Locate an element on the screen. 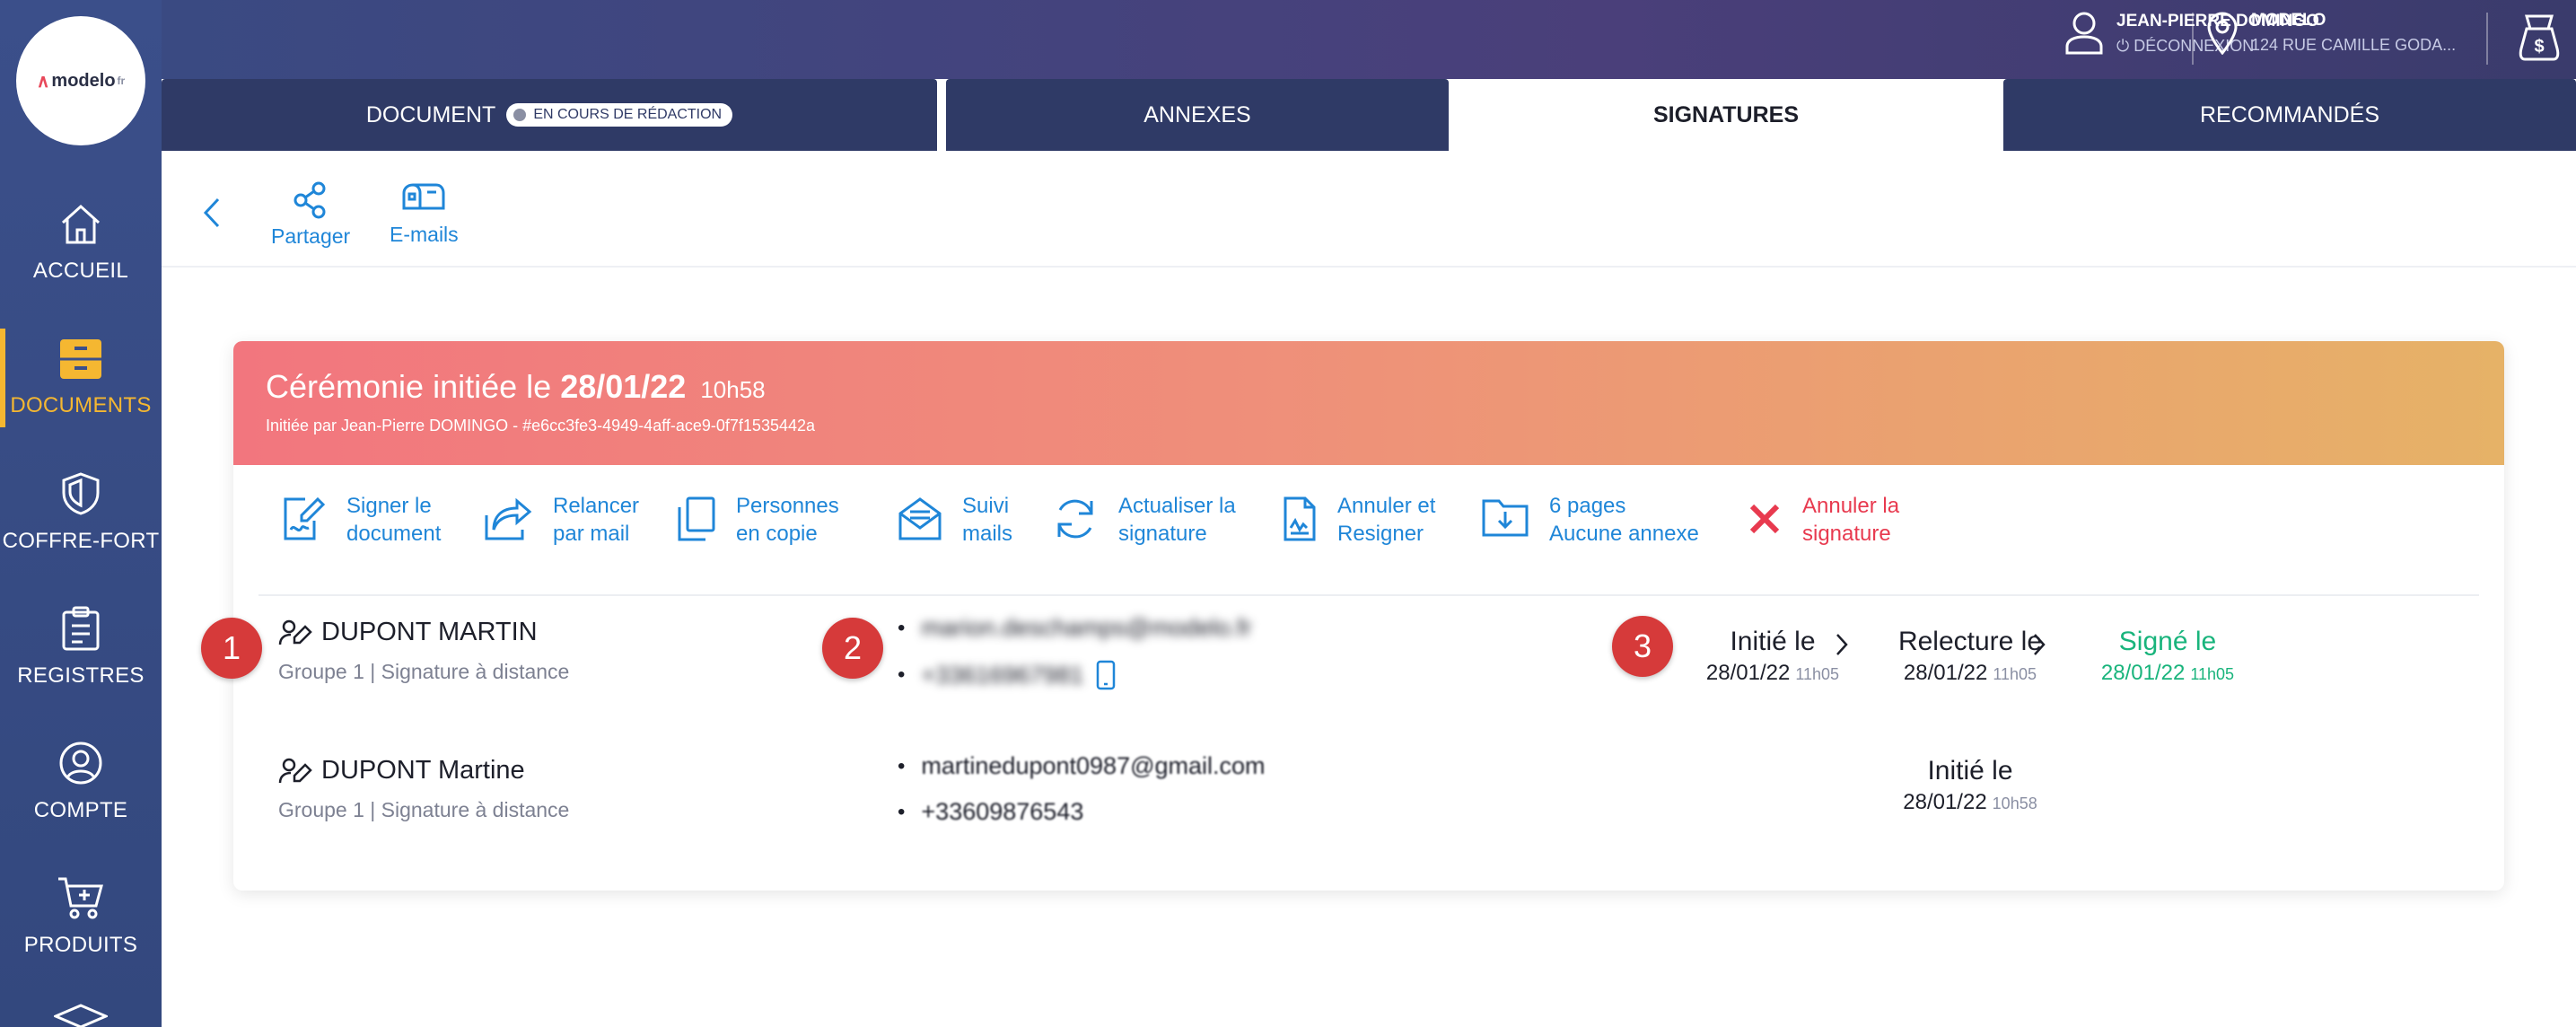 This screenshot has width=2576, height=1027. user-icon is located at coordinates (2084, 33).